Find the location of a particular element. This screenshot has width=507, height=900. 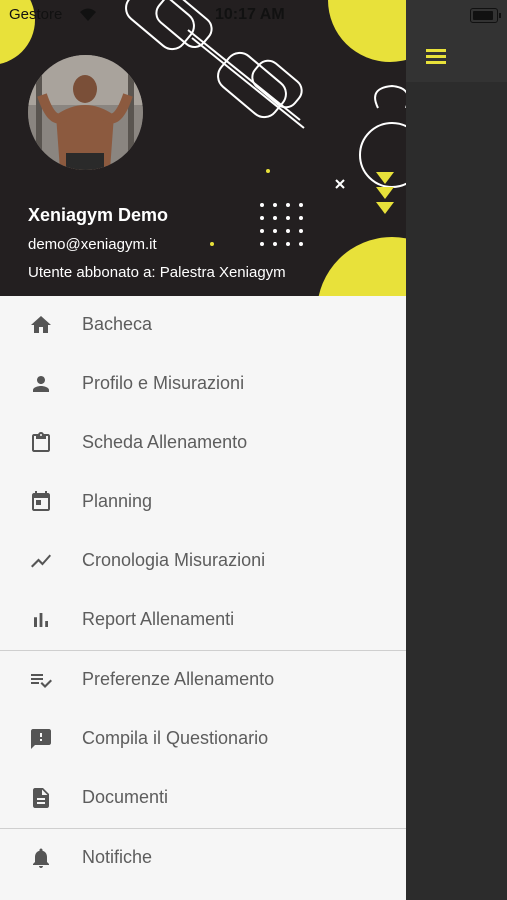

menu-item-label: Documenti is located at coordinates (125, 797).